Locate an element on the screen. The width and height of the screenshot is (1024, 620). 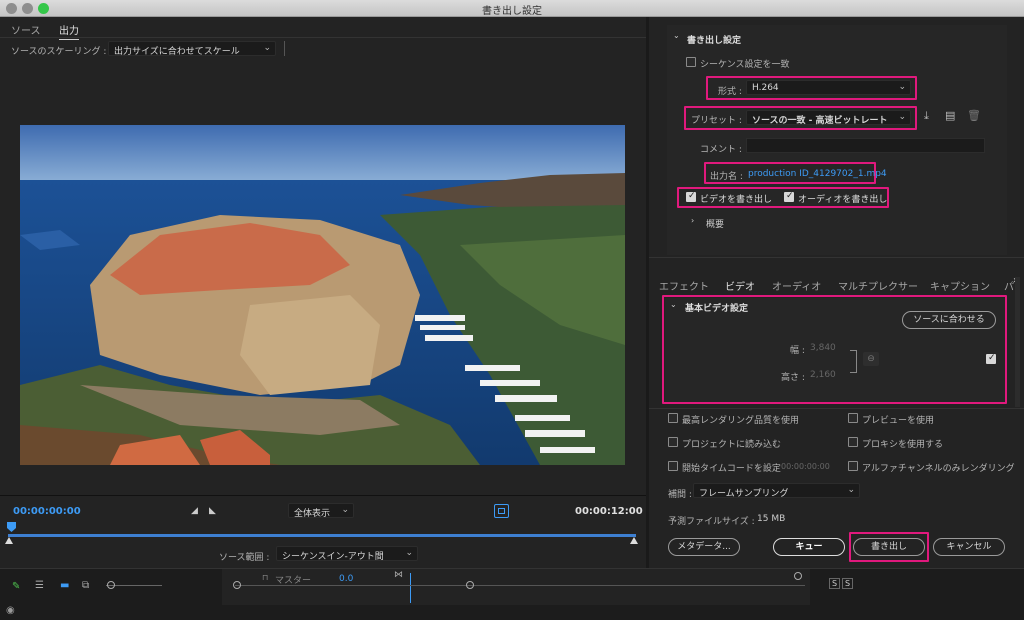
timecode-current: 00:00:00:00 is located at coordinates (47, 511).